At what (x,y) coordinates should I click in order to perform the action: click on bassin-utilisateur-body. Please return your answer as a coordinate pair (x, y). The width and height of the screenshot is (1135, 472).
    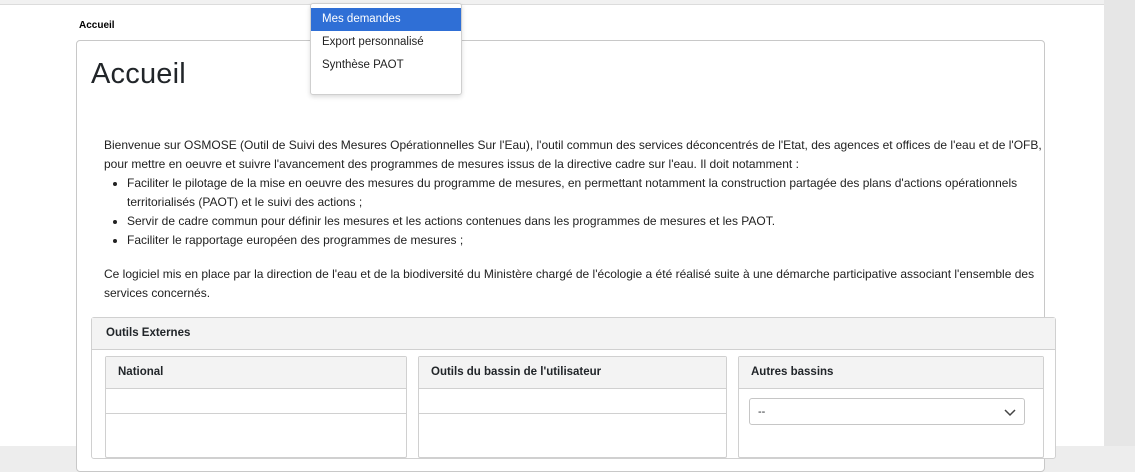
    Looking at the image, I should click on (572, 401).